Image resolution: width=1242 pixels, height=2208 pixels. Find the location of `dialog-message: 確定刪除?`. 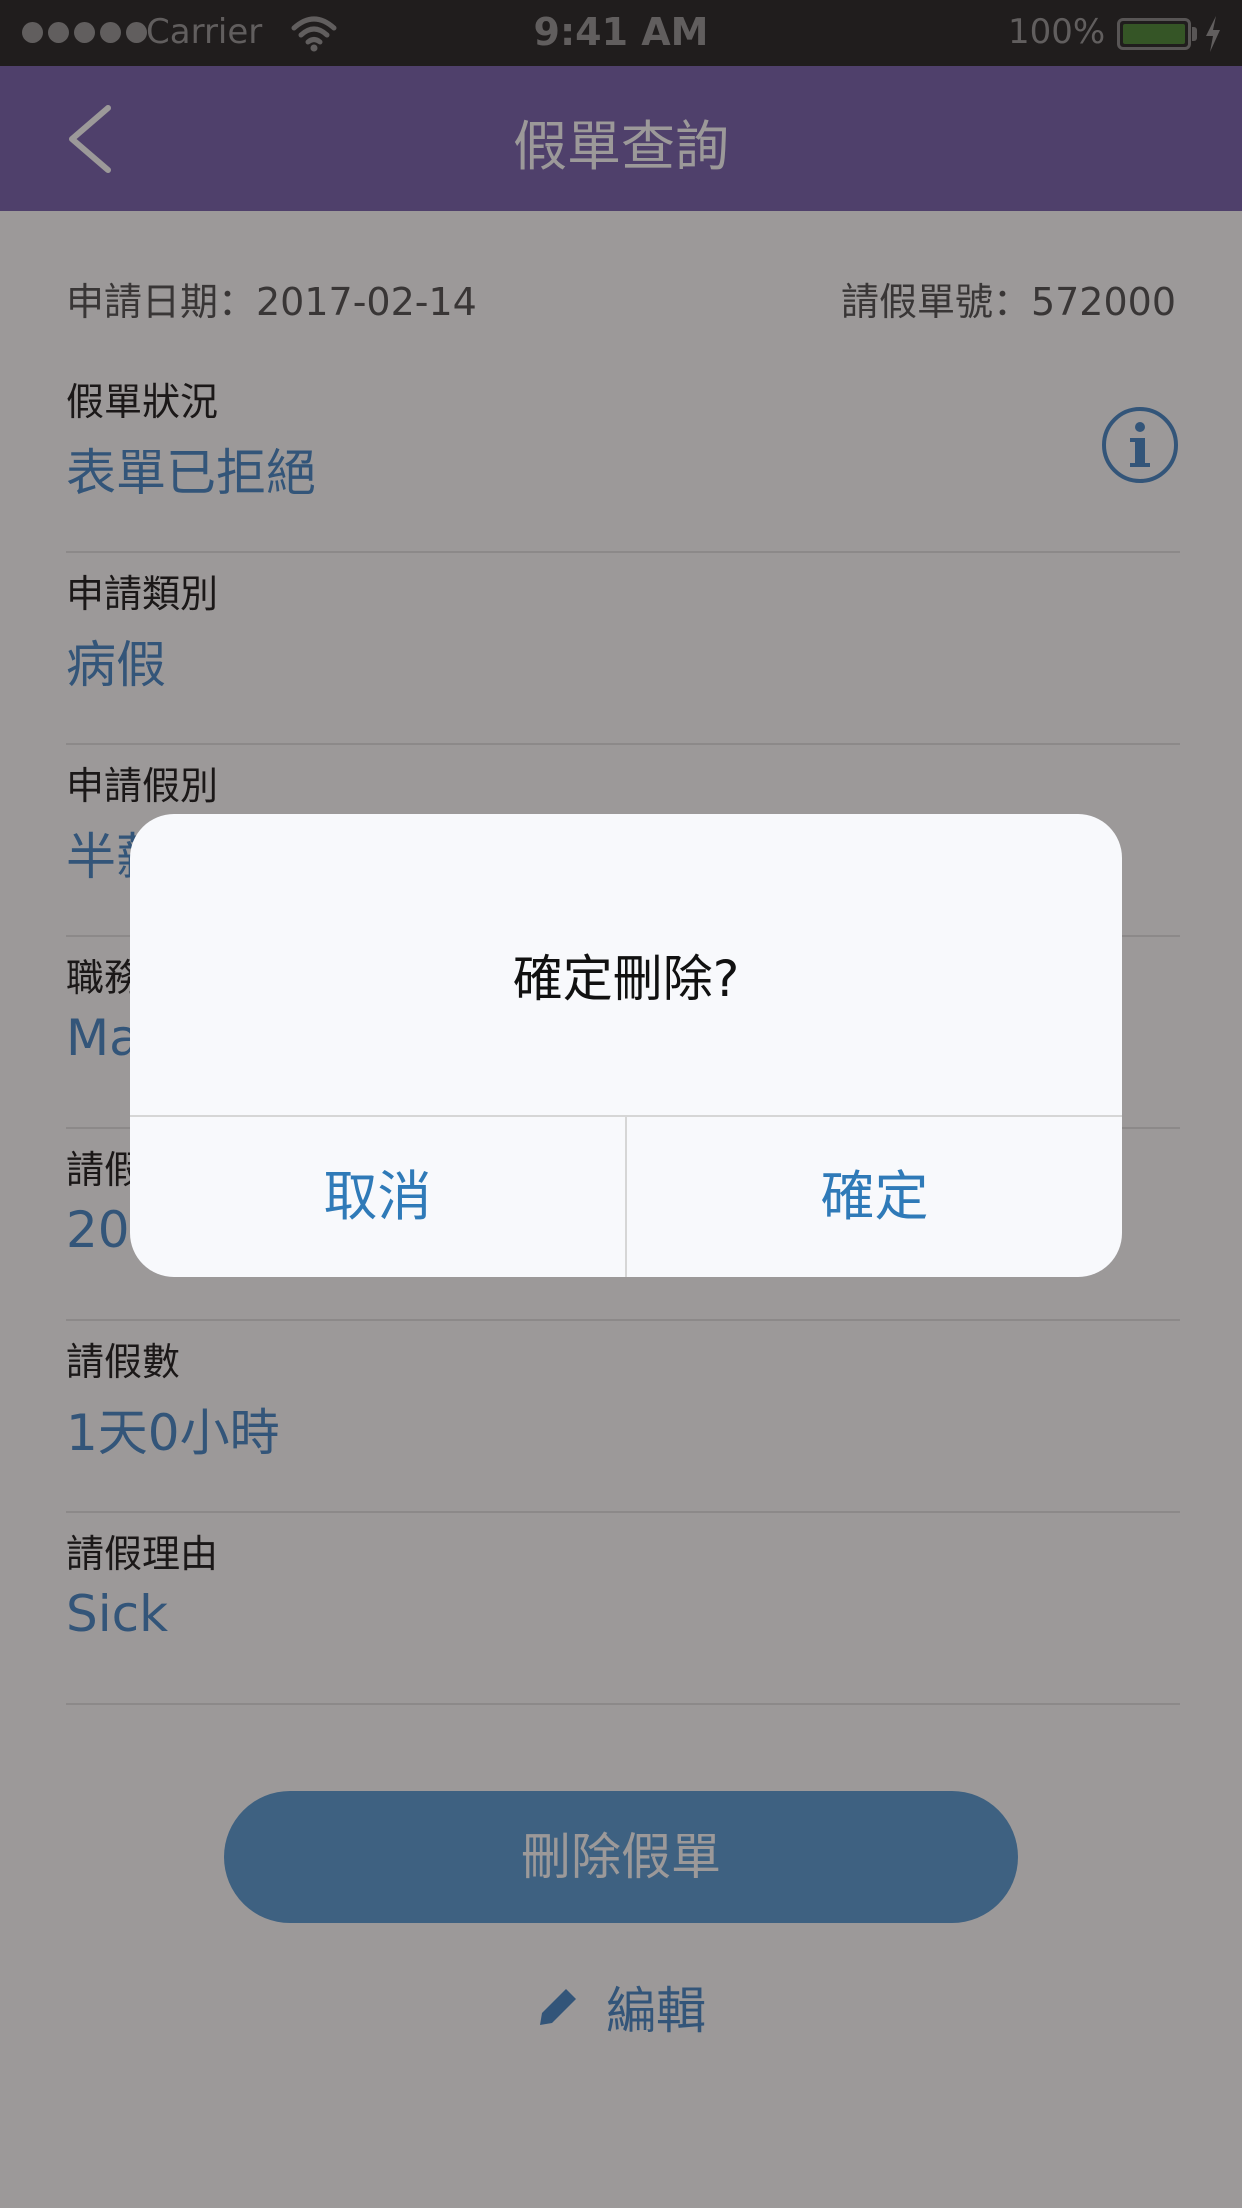

dialog-message: 確定刪除? is located at coordinates (626, 979).